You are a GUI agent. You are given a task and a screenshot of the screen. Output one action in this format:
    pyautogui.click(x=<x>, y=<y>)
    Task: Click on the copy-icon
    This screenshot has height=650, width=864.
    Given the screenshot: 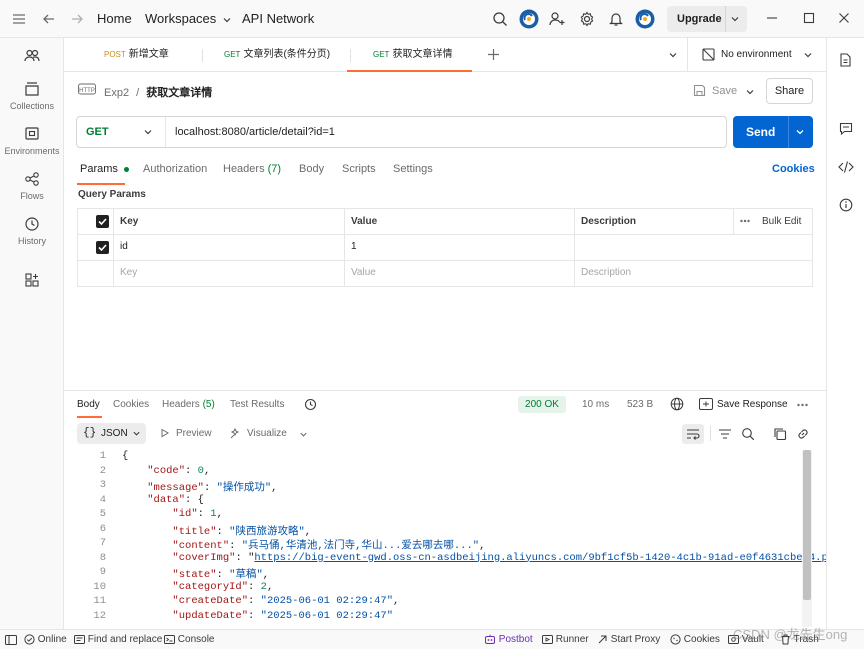 What is the action you would take?
    pyautogui.click(x=780, y=434)
    